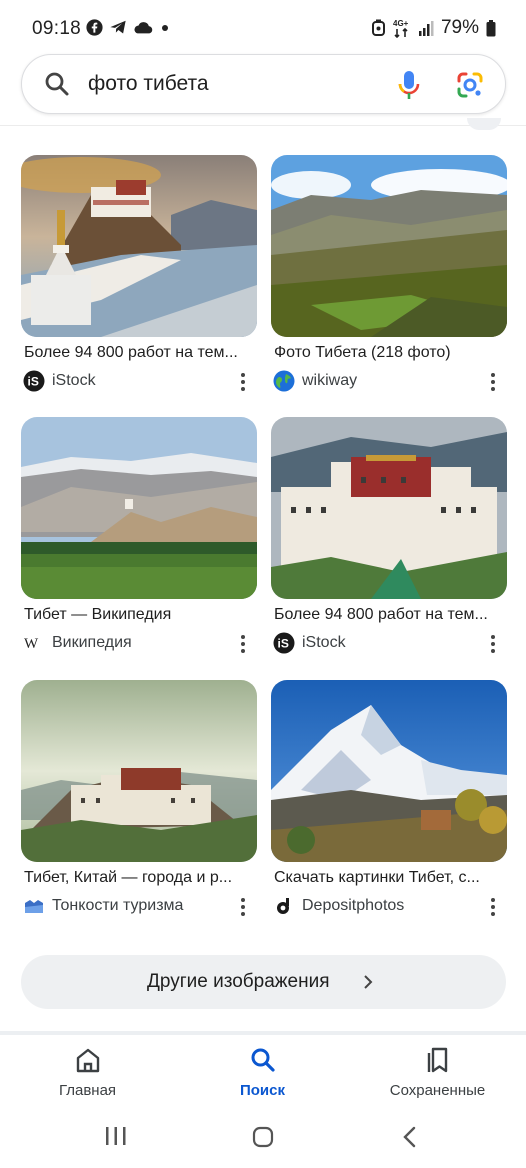 This screenshot has width=526, height=1168. Describe the element at coordinates (165, 27) in the screenshot. I see `dot-icon` at that location.